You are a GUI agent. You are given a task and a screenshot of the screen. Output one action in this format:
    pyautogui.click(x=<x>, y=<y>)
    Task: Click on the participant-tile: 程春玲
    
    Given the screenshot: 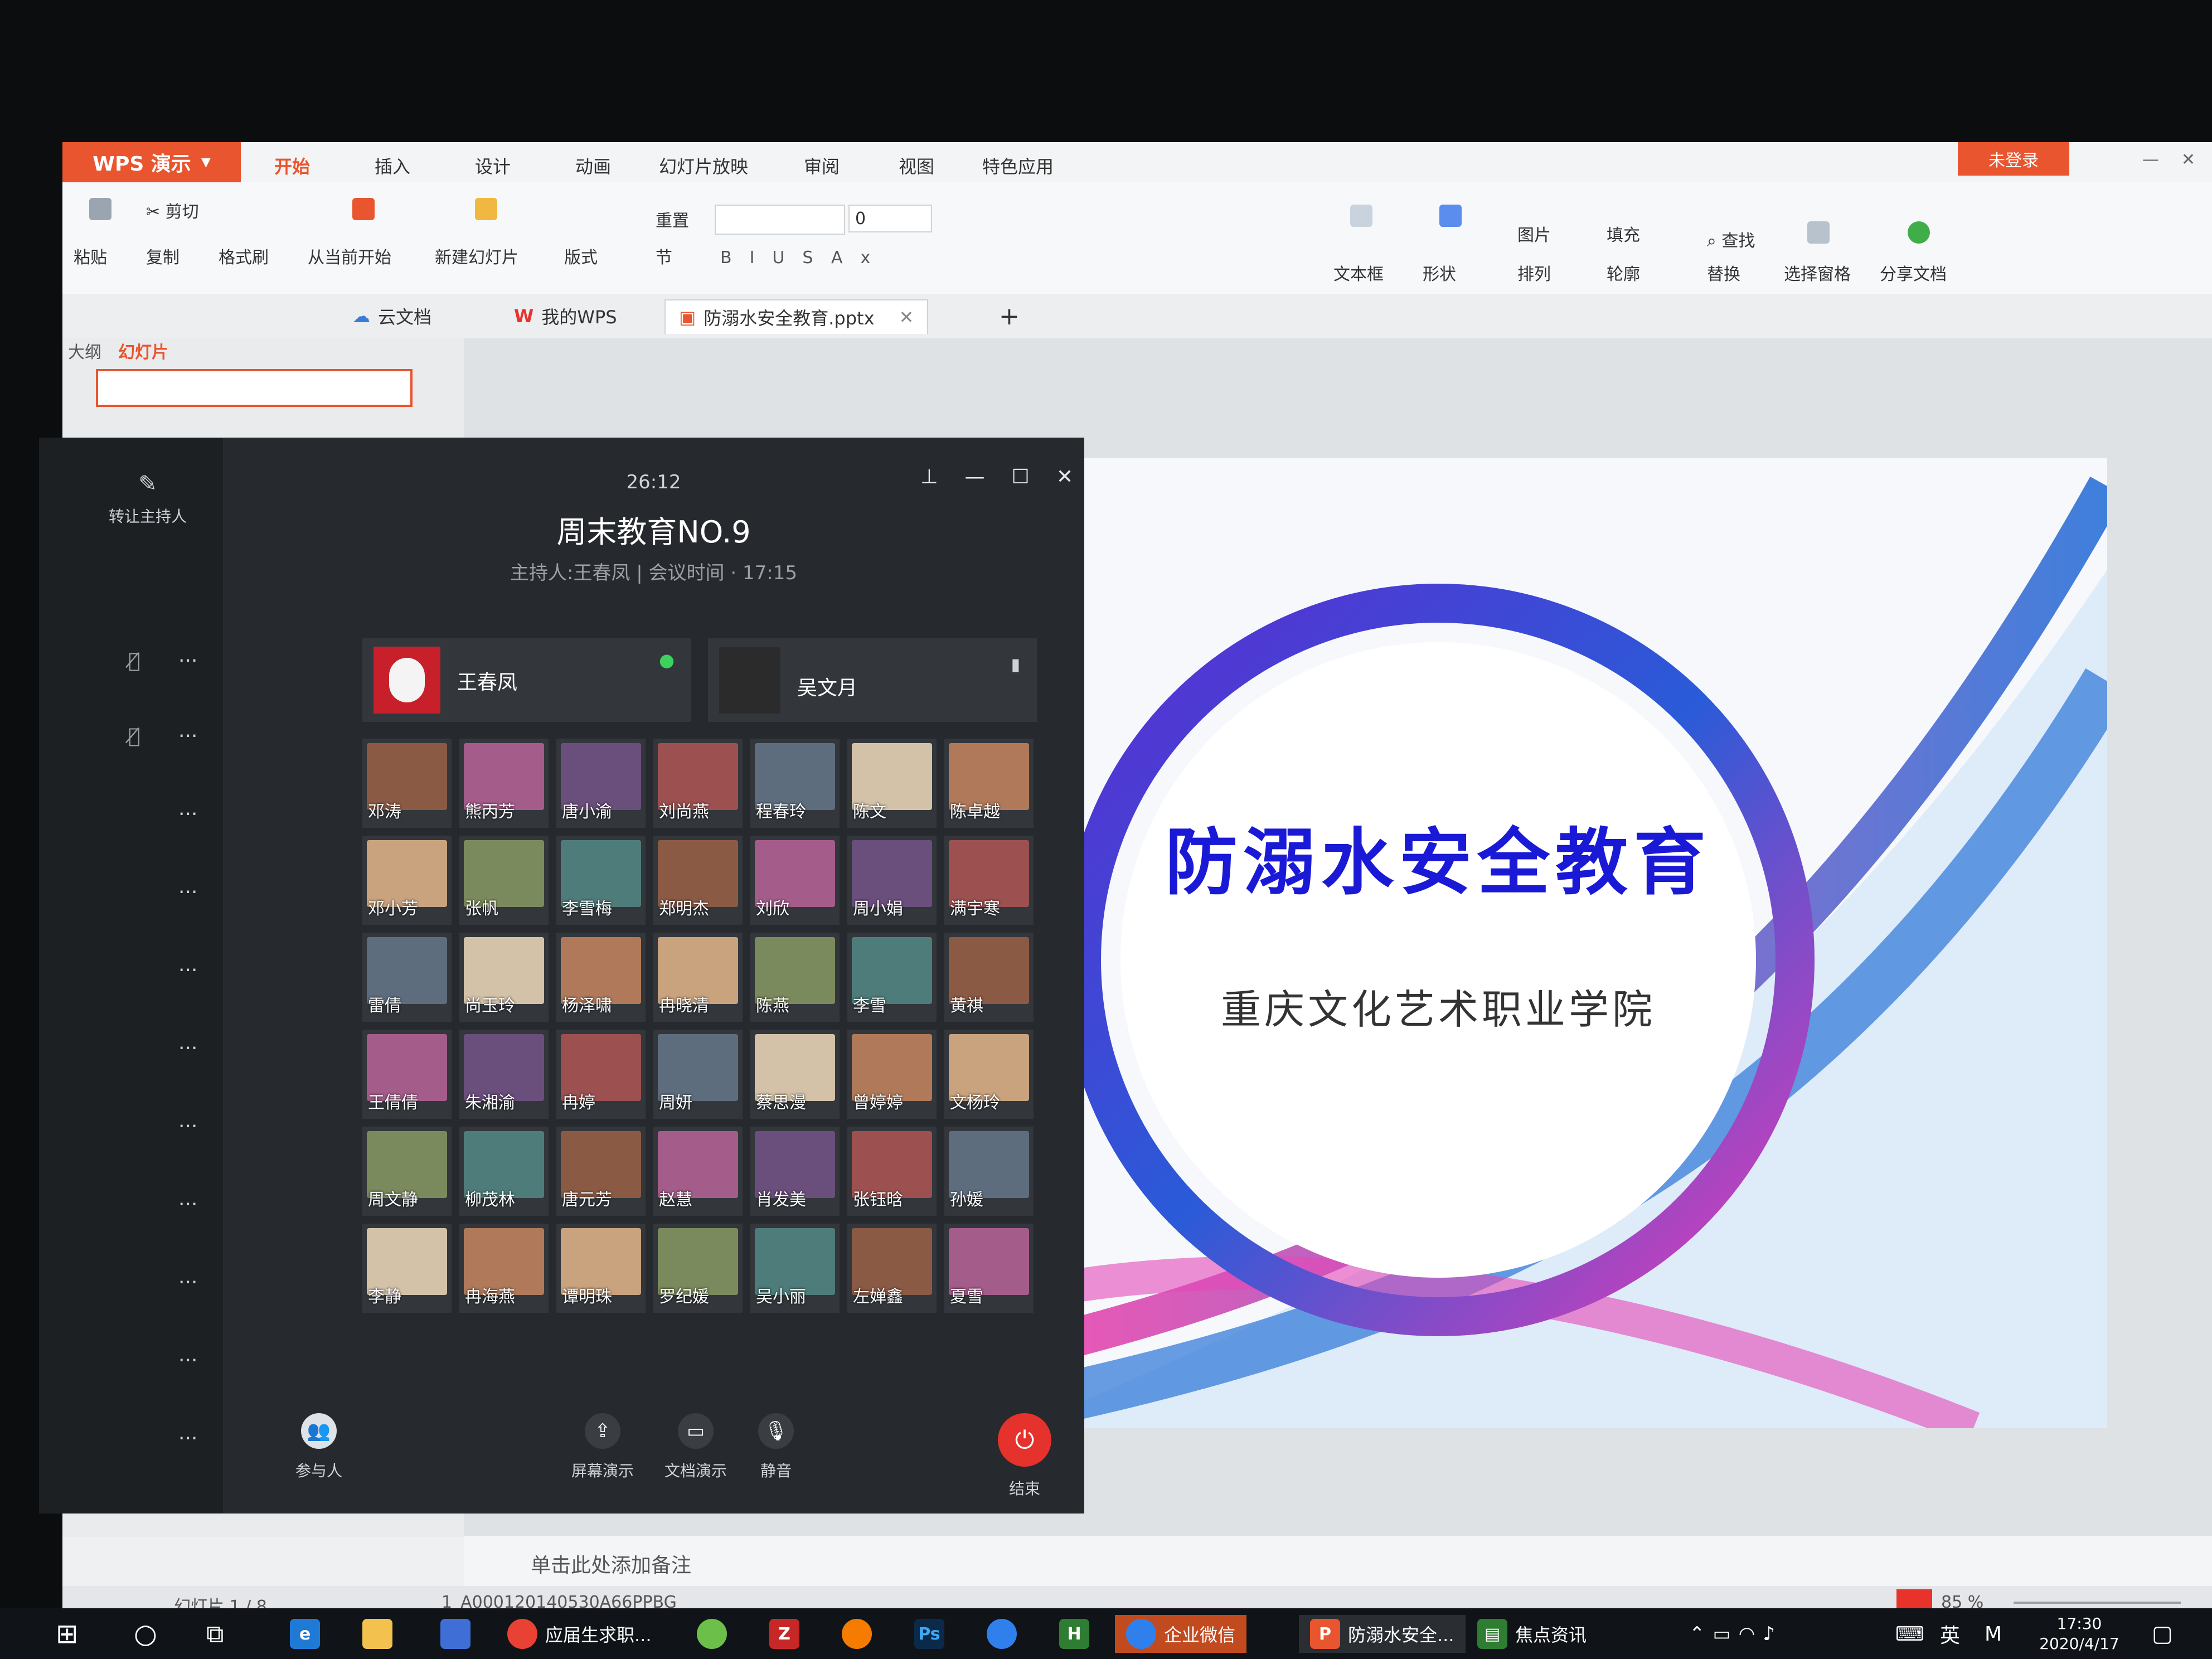 What is the action you would take?
    pyautogui.click(x=795, y=784)
    